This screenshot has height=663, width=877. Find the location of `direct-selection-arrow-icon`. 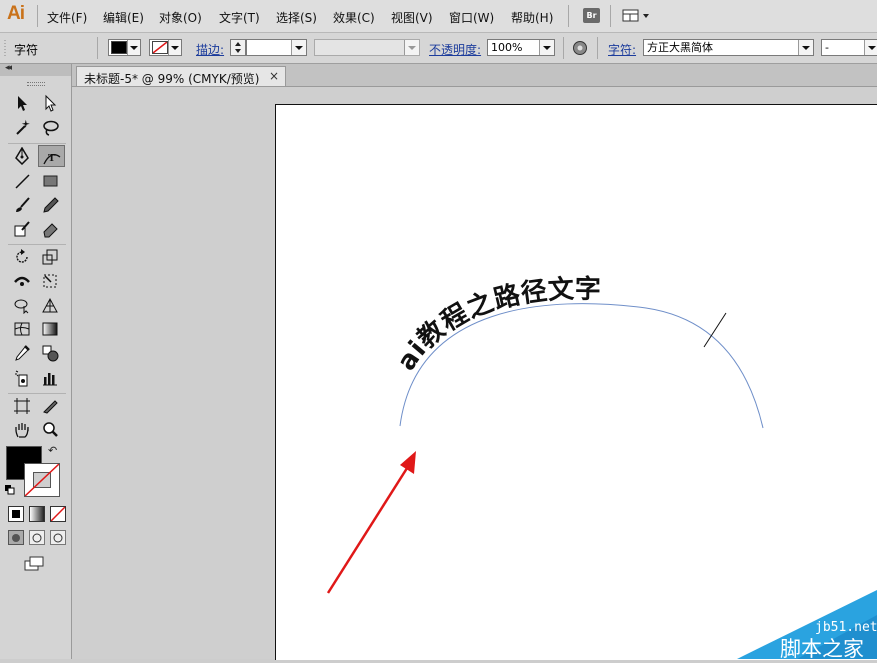

direct-selection-arrow-icon is located at coordinates (51, 103).